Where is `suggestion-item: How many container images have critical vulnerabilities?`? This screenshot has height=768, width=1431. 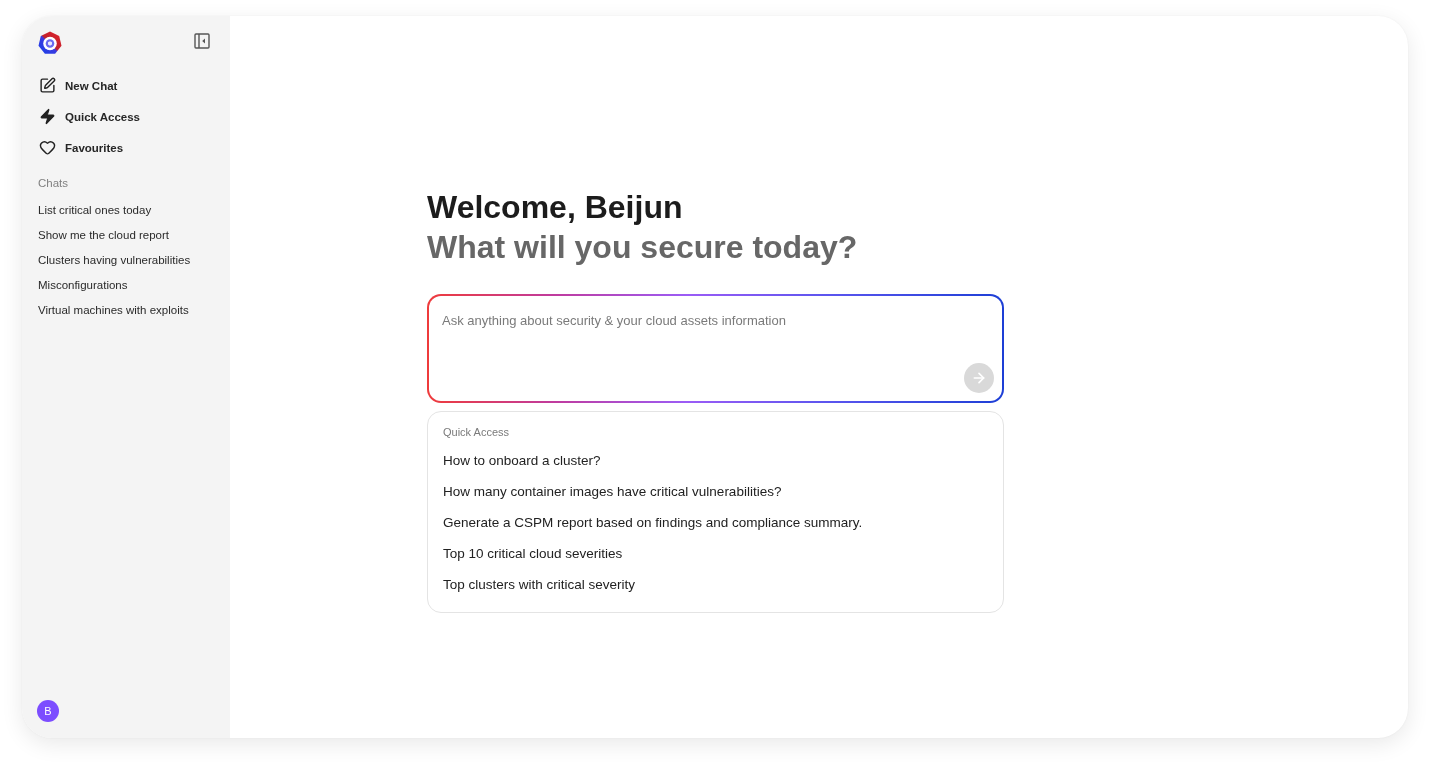
suggestion-item: How many container images have critical vulnerabilities? is located at coordinates (612, 491).